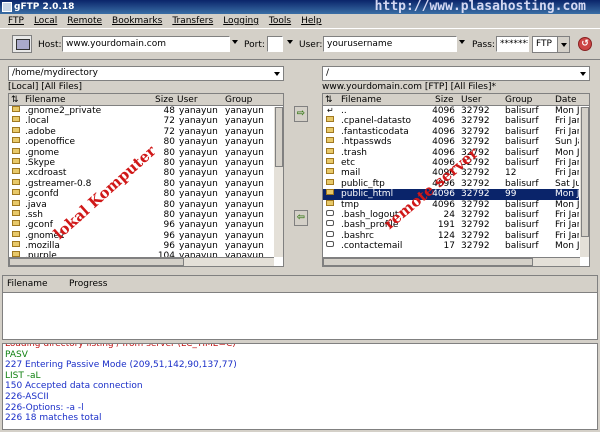 The image size is (600, 432). Describe the element at coordinates (187, 100) in the screenshot. I see `local-col-user: User` at that location.